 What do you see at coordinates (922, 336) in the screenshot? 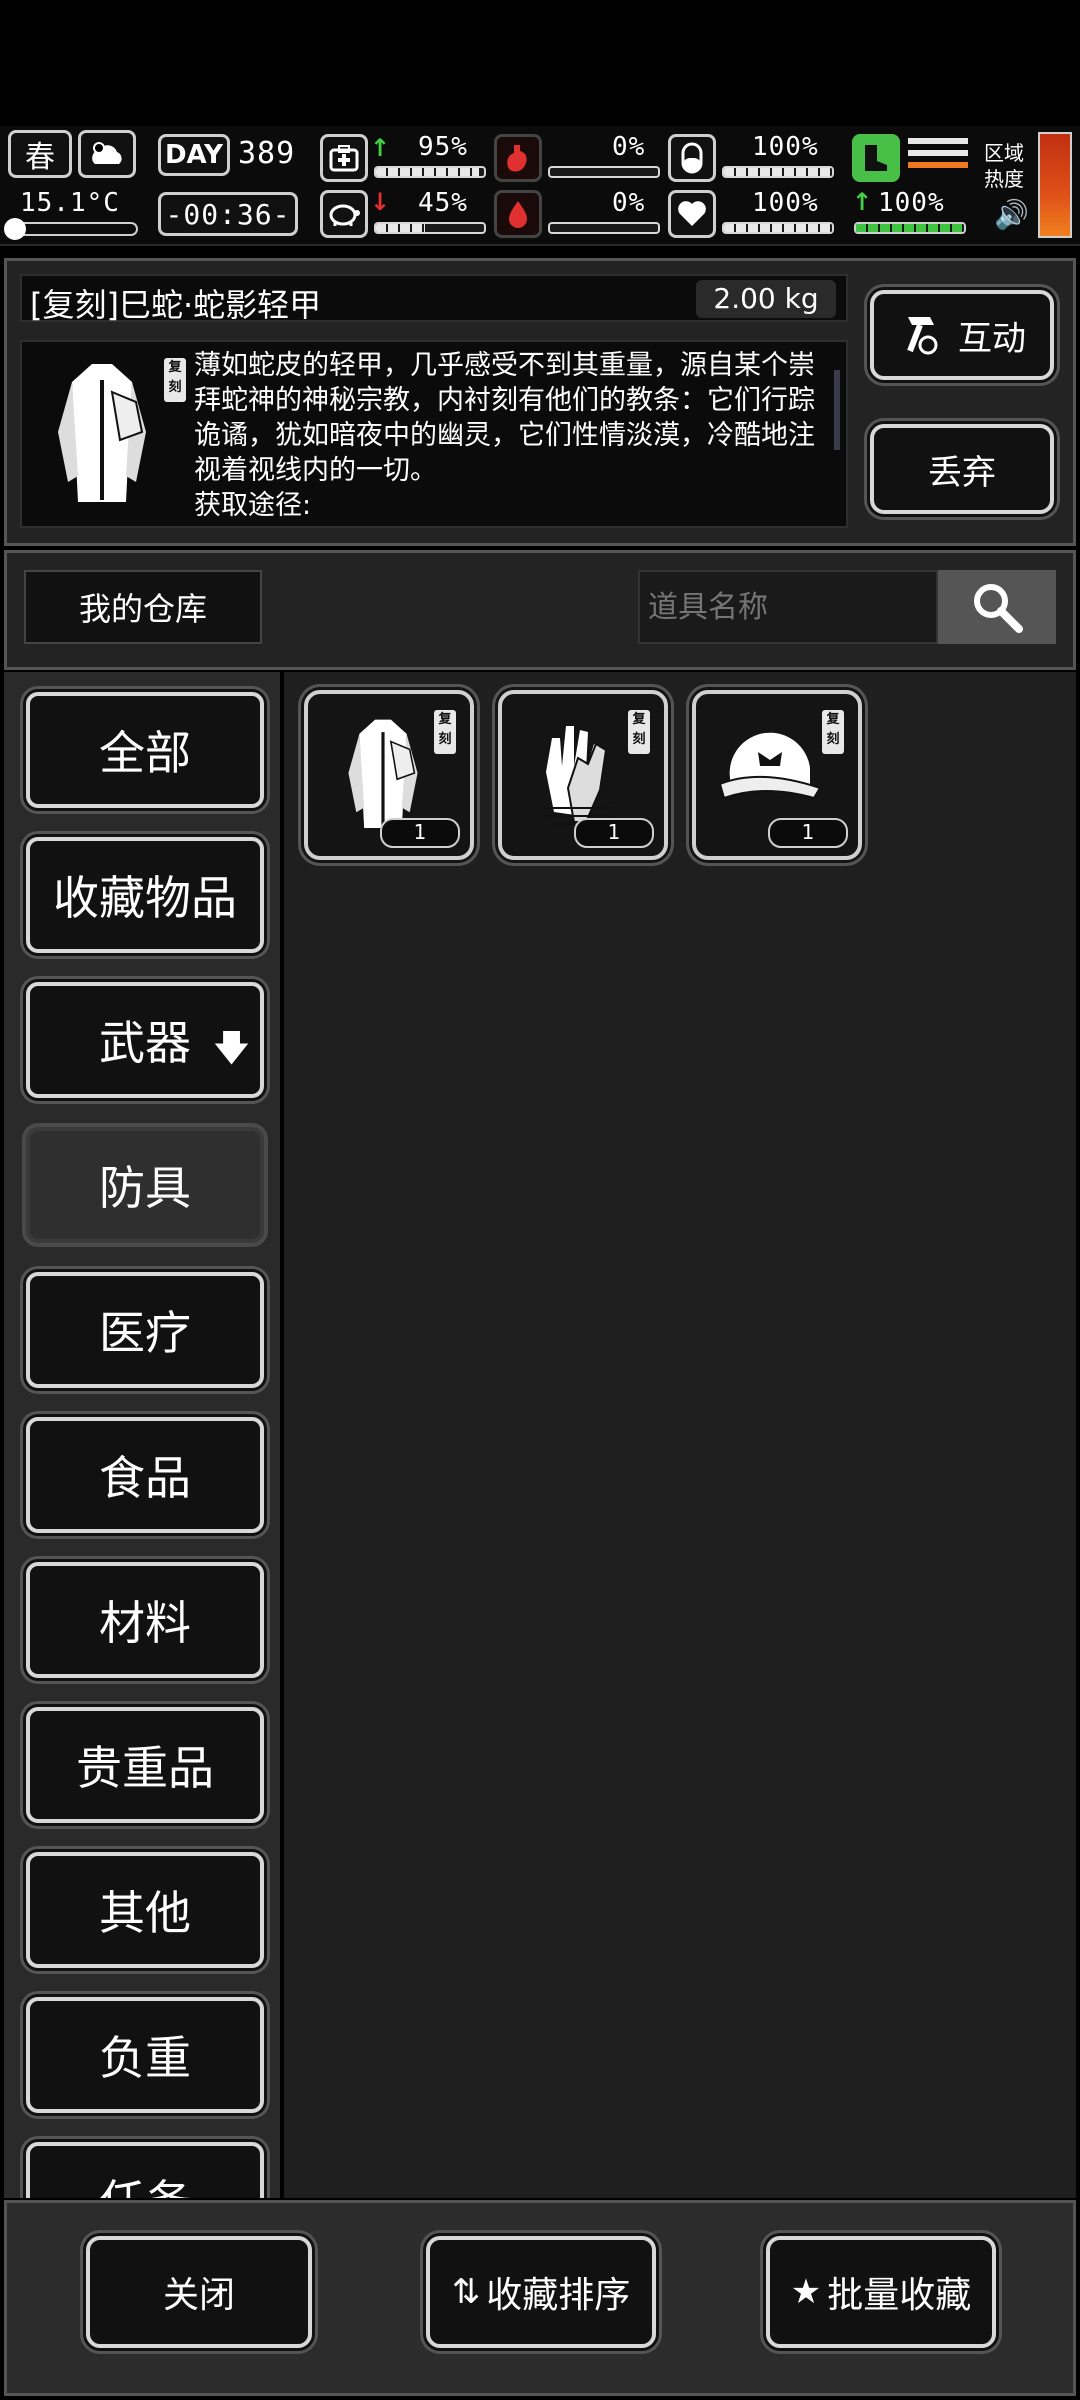
I see `hammer-hand-icon` at bounding box center [922, 336].